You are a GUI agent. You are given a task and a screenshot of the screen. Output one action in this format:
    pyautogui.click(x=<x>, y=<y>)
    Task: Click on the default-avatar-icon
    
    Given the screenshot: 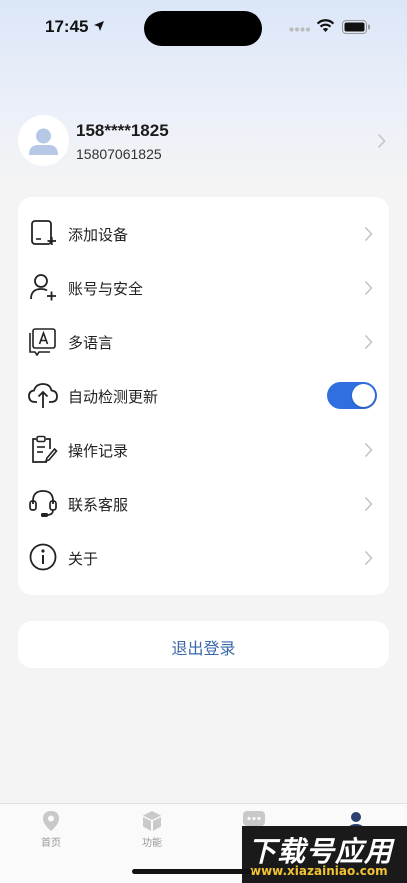 What is the action you would take?
    pyautogui.click(x=43, y=141)
    